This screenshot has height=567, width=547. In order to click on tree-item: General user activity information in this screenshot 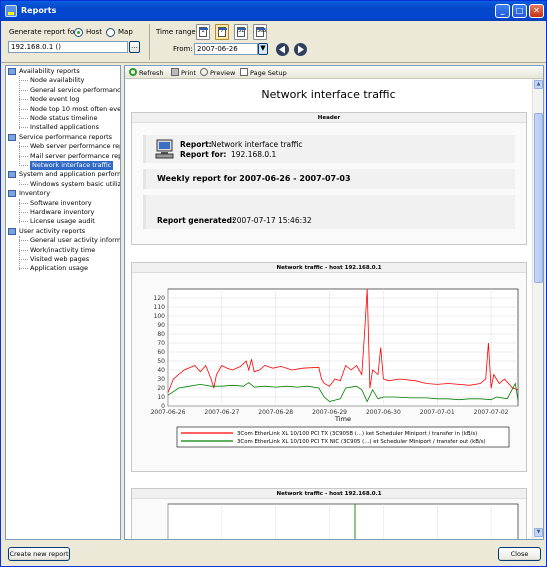, I will do `click(75, 240)`.